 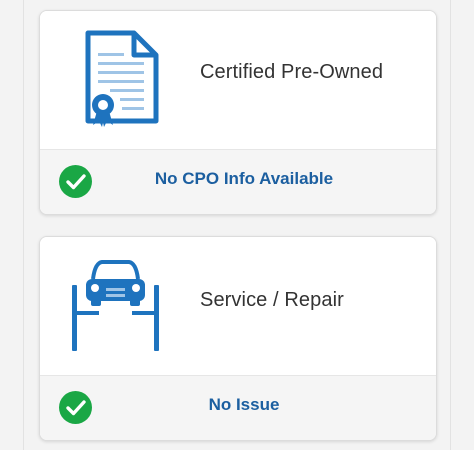 What do you see at coordinates (450, 225) in the screenshot?
I see `right-divider` at bounding box center [450, 225].